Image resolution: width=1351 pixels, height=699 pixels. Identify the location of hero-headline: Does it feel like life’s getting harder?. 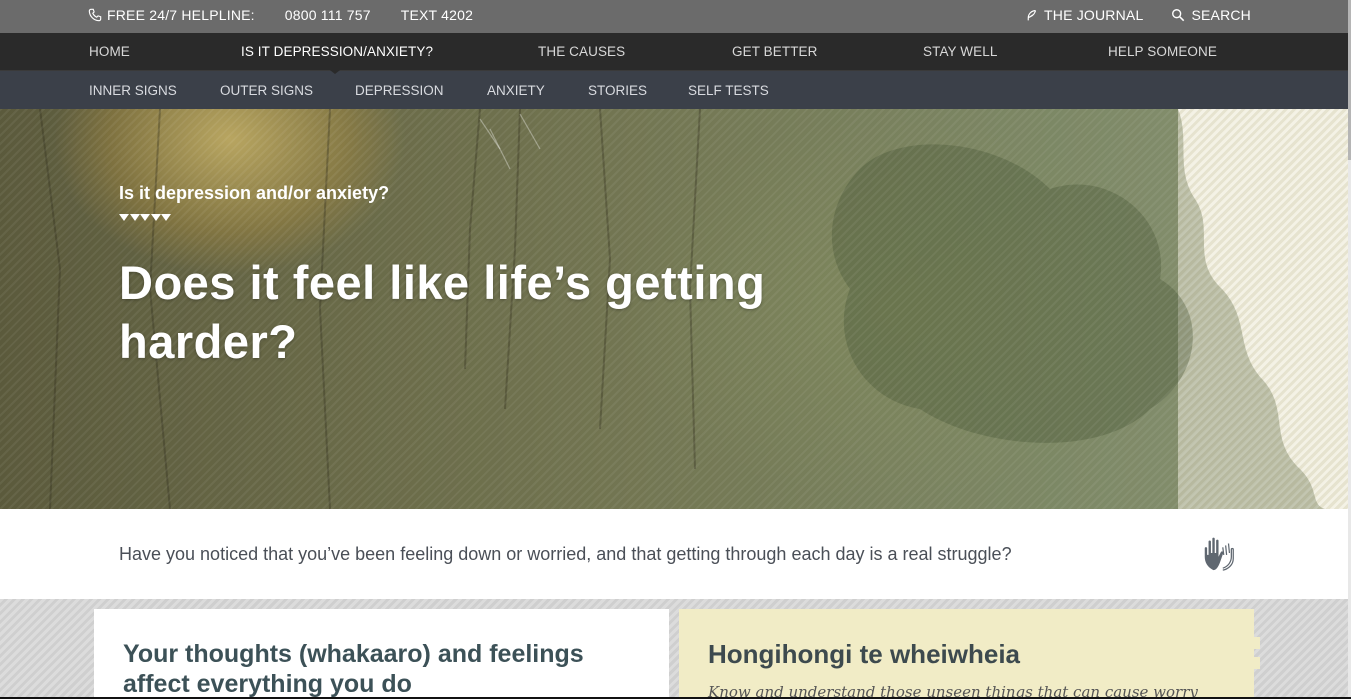
(442, 312).